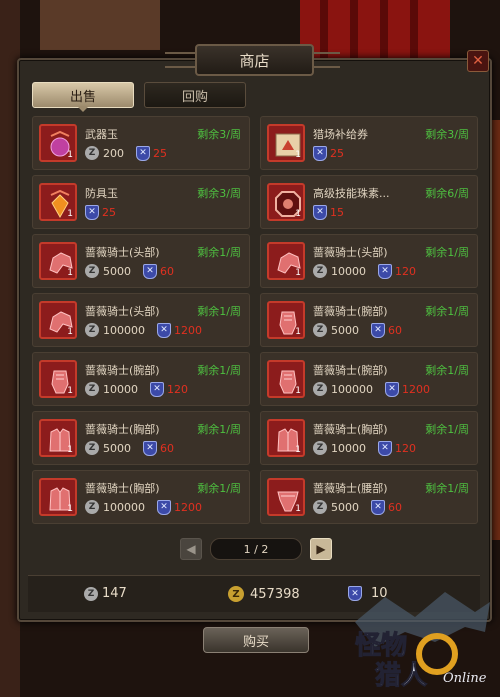 The height and width of the screenshot is (697, 500). What do you see at coordinates (256, 640) in the screenshot?
I see `buy-button: 购买` at bounding box center [256, 640].